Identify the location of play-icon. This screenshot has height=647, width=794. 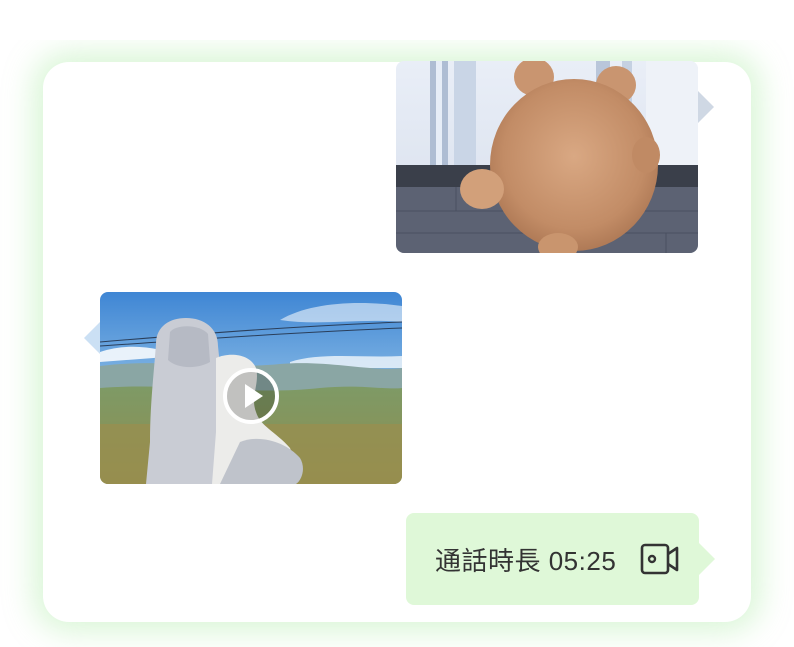
(254, 396).